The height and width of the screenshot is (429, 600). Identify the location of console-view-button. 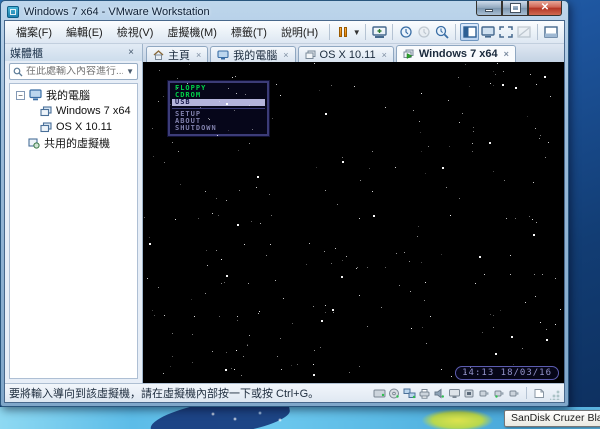
(488, 32).